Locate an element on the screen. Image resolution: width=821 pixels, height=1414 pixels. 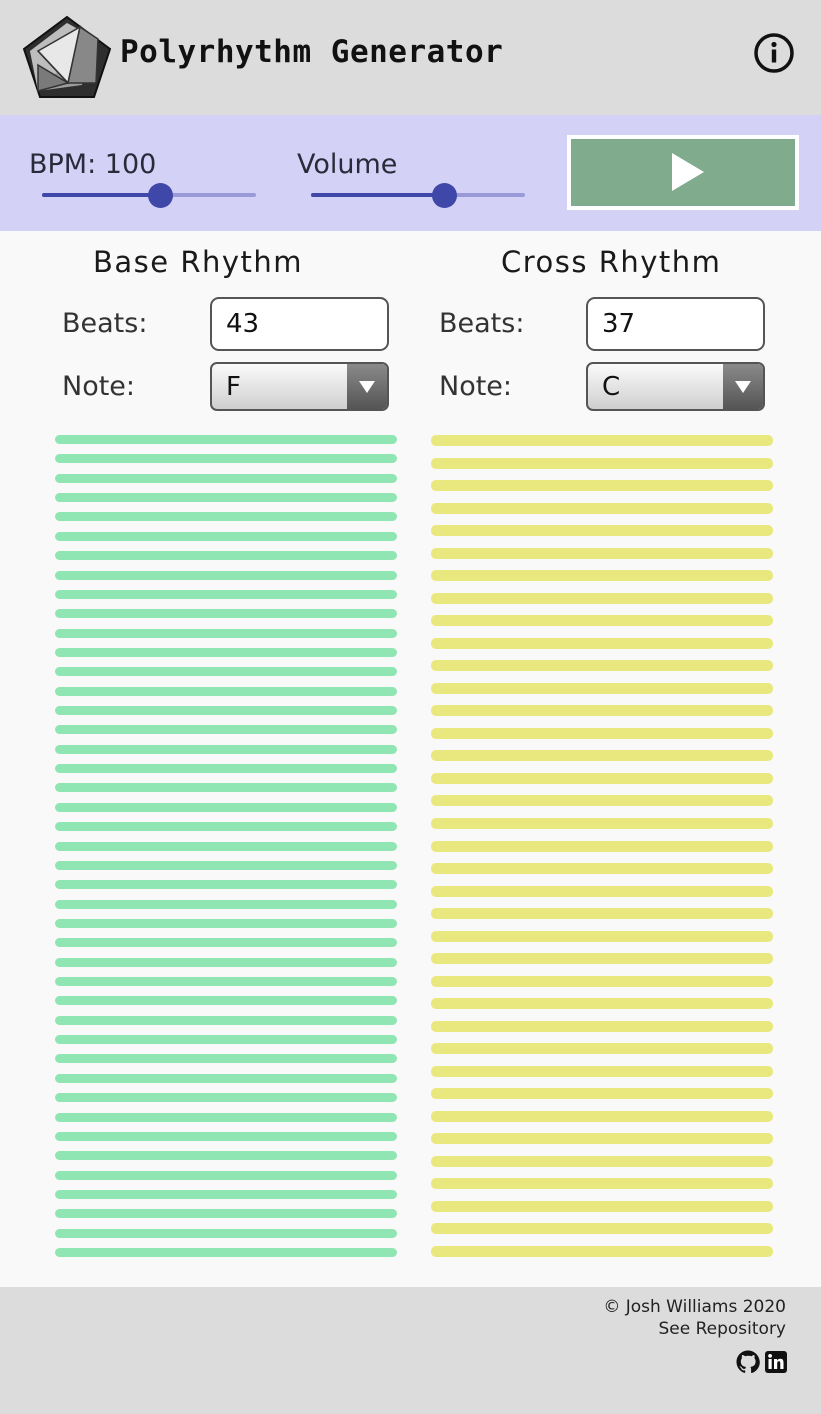
cross-note-dropdown is located at coordinates (743, 386).